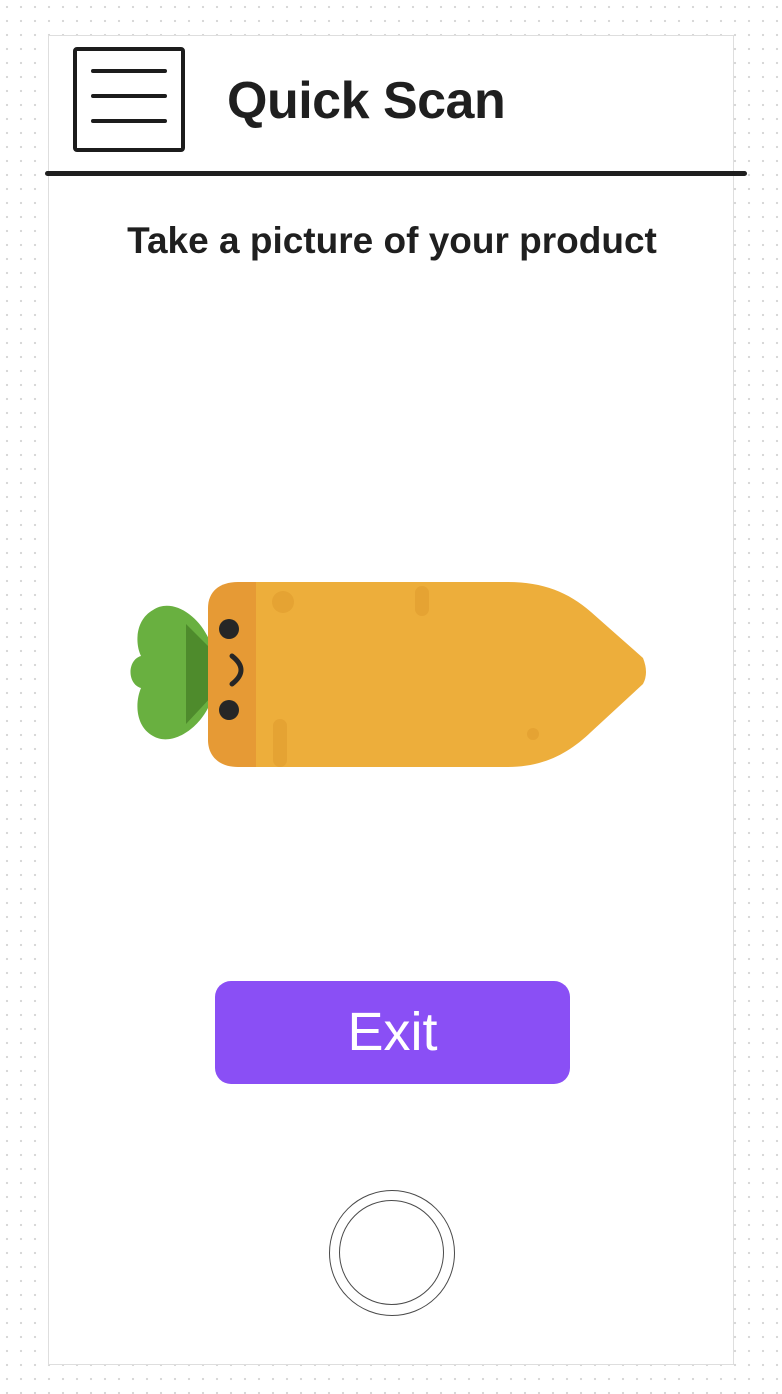 This screenshot has height=1394, width=782. I want to click on exit-button: Exit, so click(392, 1032).